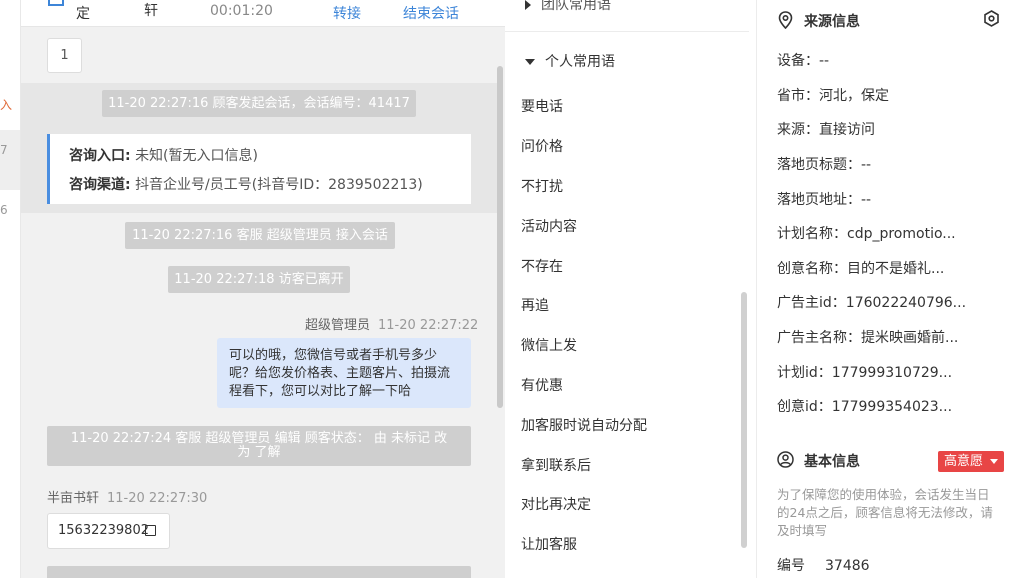  Describe the element at coordinates (832, 462) in the screenshot. I see `basic-info-title: 基本信息` at that location.